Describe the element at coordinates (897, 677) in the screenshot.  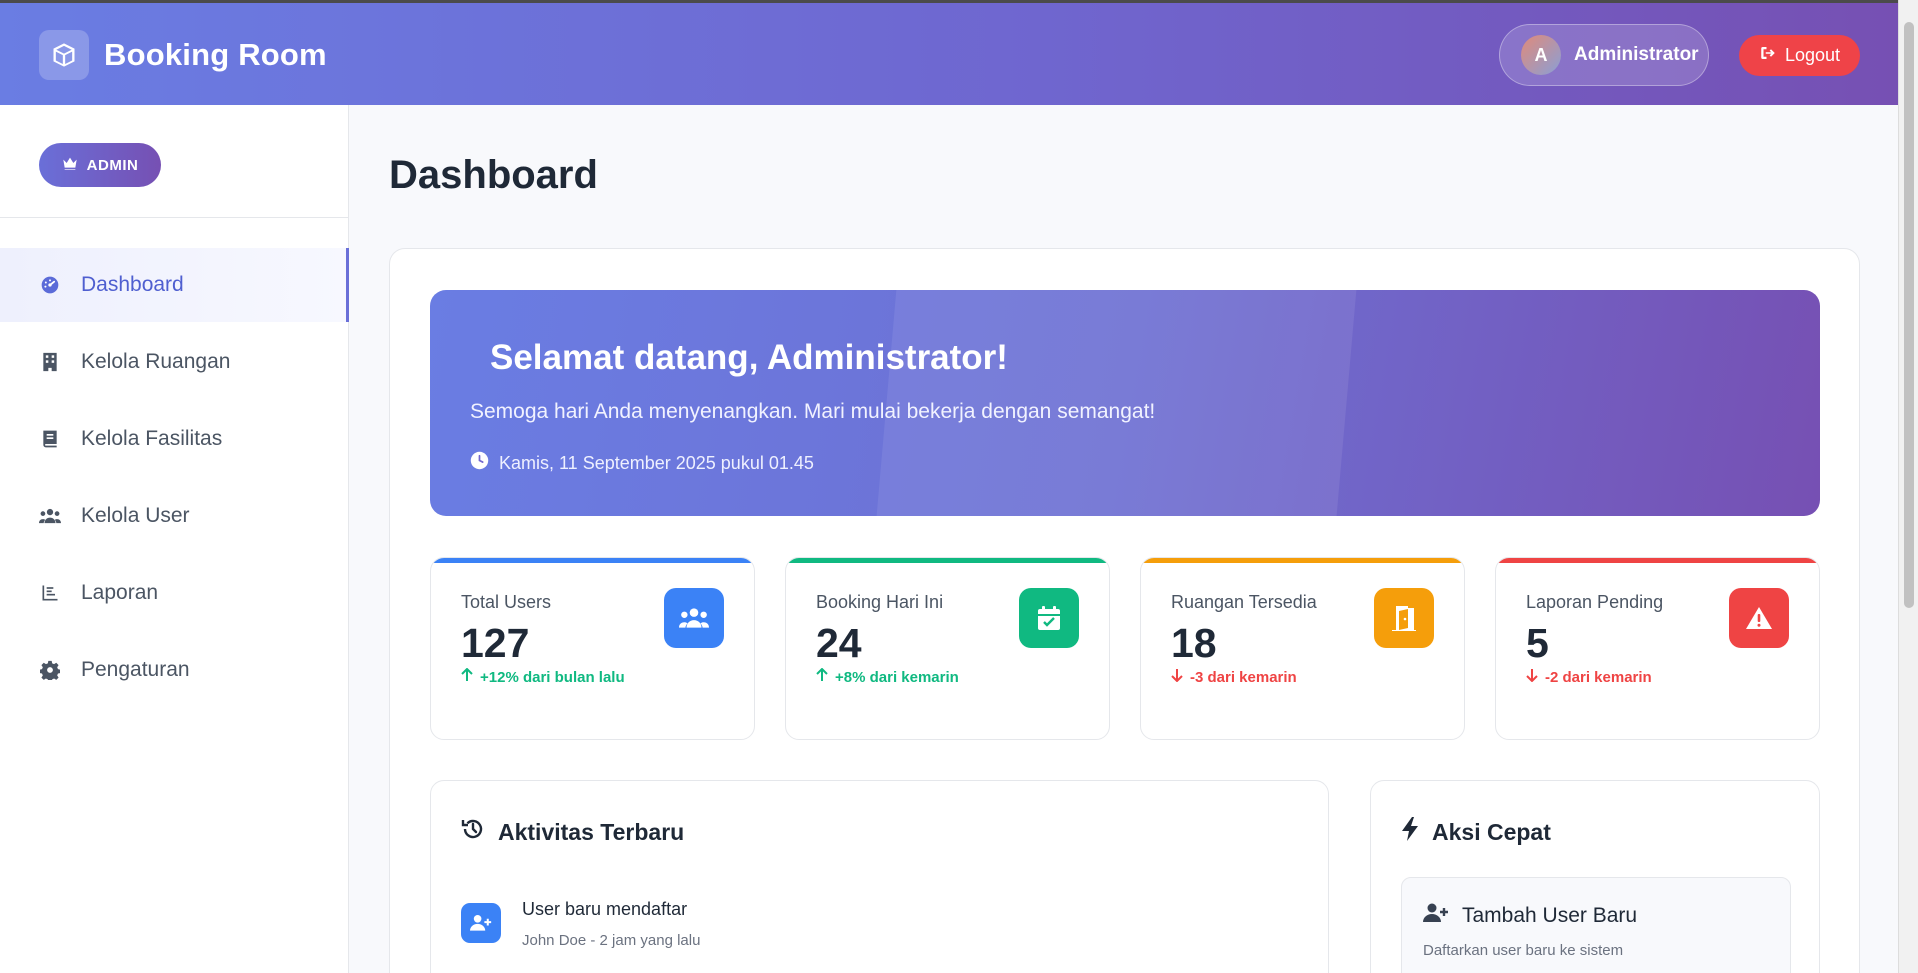
I see `stat-change-text: +8% dari kemarin` at that location.